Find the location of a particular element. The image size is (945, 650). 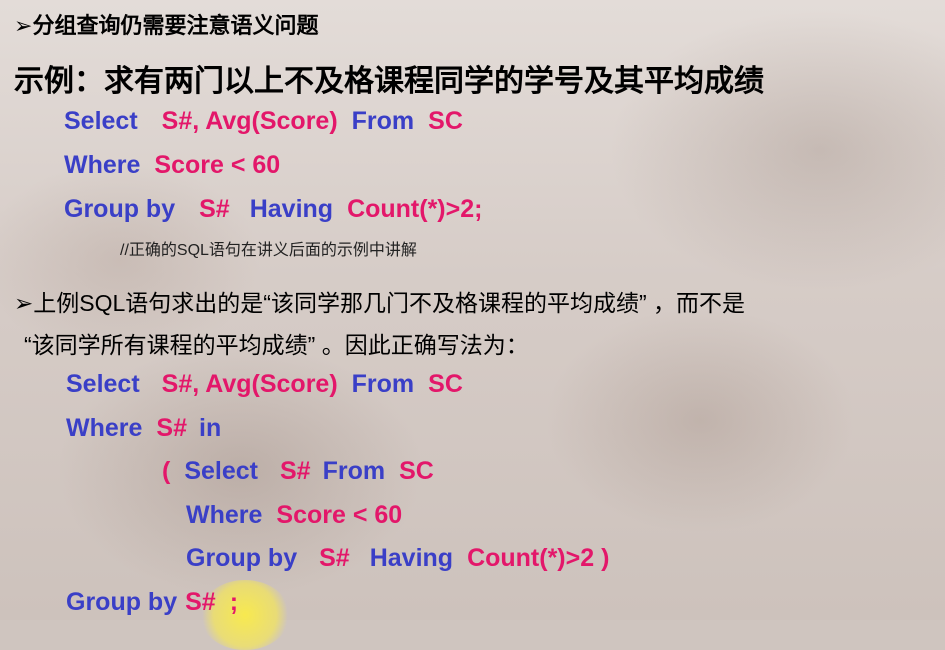

query2-line4: Where Score < 60 is located at coordinates (294, 515).